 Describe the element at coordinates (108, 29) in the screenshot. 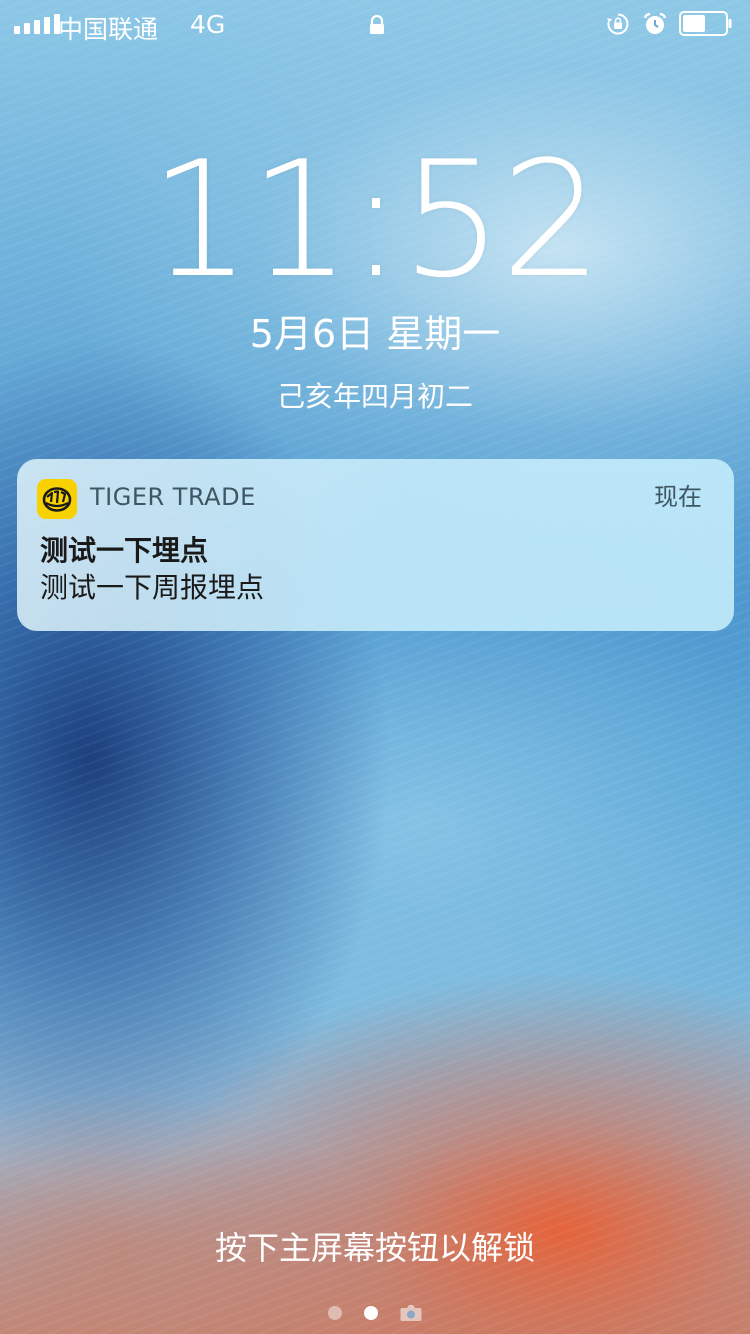

I see `carrier-label: 中国联通` at that location.